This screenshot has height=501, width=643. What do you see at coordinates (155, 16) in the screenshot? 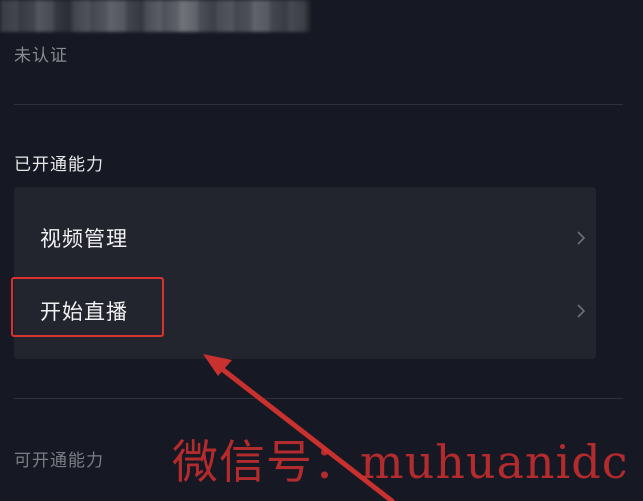
I see `blurred-account-name` at bounding box center [155, 16].